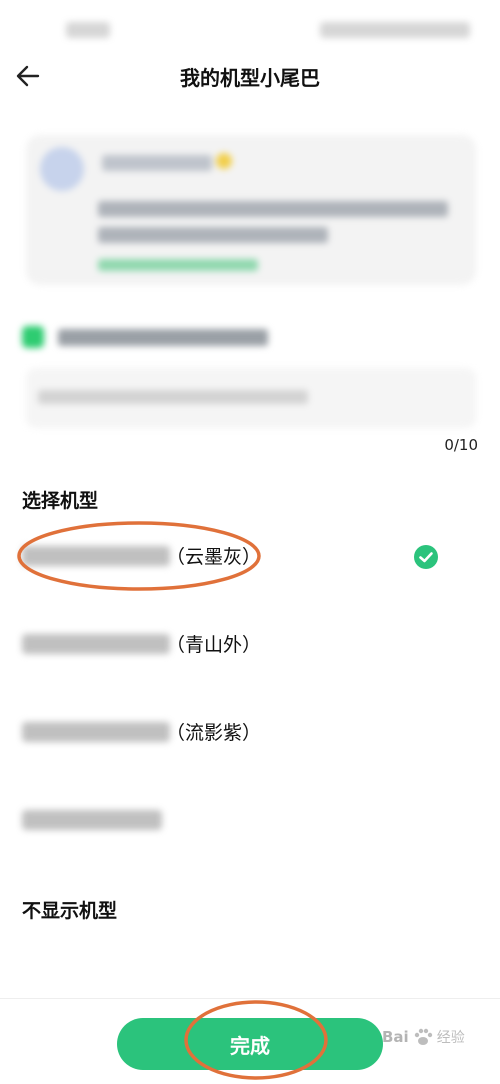 Image resolution: width=500 pixels, height=1084 pixels. I want to click on preview-tail-line, so click(178, 265).